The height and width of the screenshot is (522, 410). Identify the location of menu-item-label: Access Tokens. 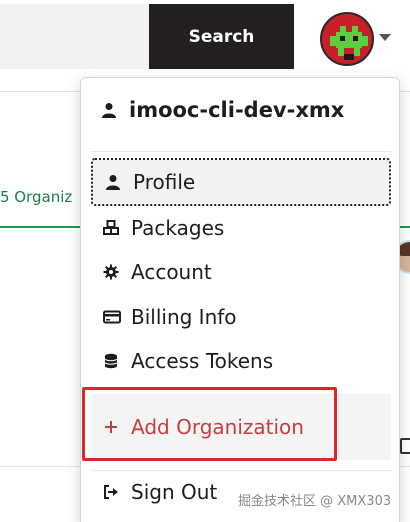
(202, 361).